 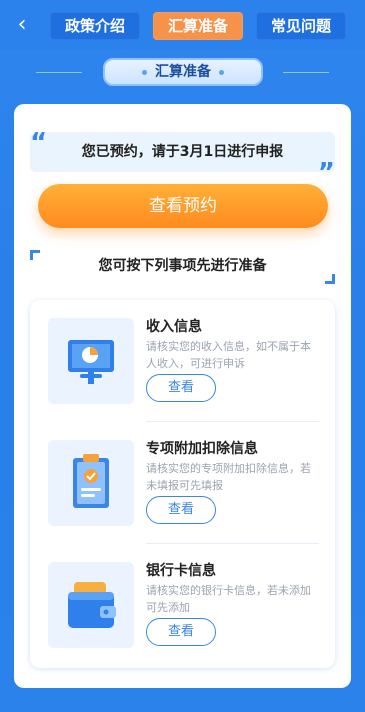 What do you see at coordinates (91, 483) in the screenshot?
I see `clipboard-check-icon` at bounding box center [91, 483].